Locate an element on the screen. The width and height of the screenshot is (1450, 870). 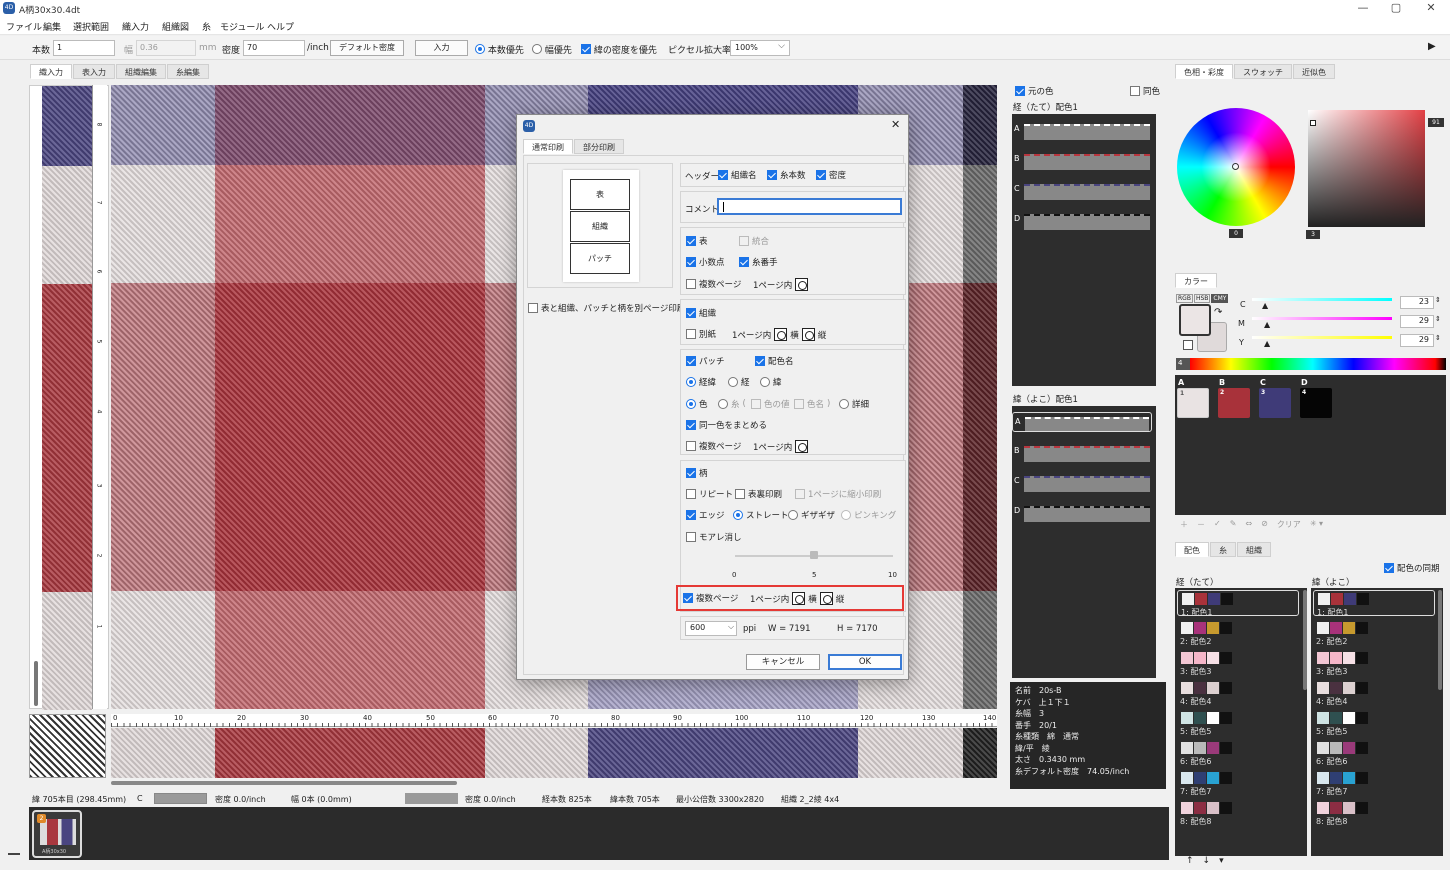
slider-y-spin-icon: ⇕ is located at coordinates (1438, 338).